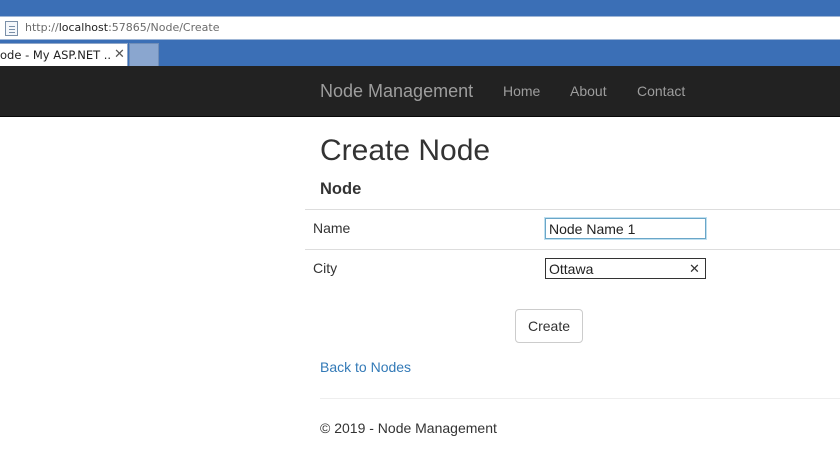 The width and height of the screenshot is (840, 467). What do you see at coordinates (83, 27) in the screenshot?
I see `url-host: localhost` at bounding box center [83, 27].